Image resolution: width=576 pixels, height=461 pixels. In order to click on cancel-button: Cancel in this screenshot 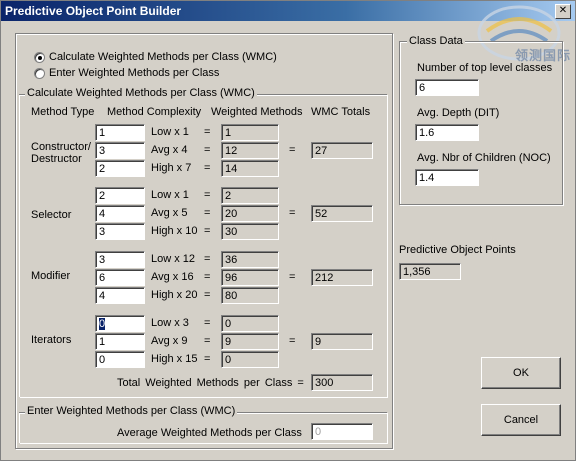, I will do `click(521, 420)`.